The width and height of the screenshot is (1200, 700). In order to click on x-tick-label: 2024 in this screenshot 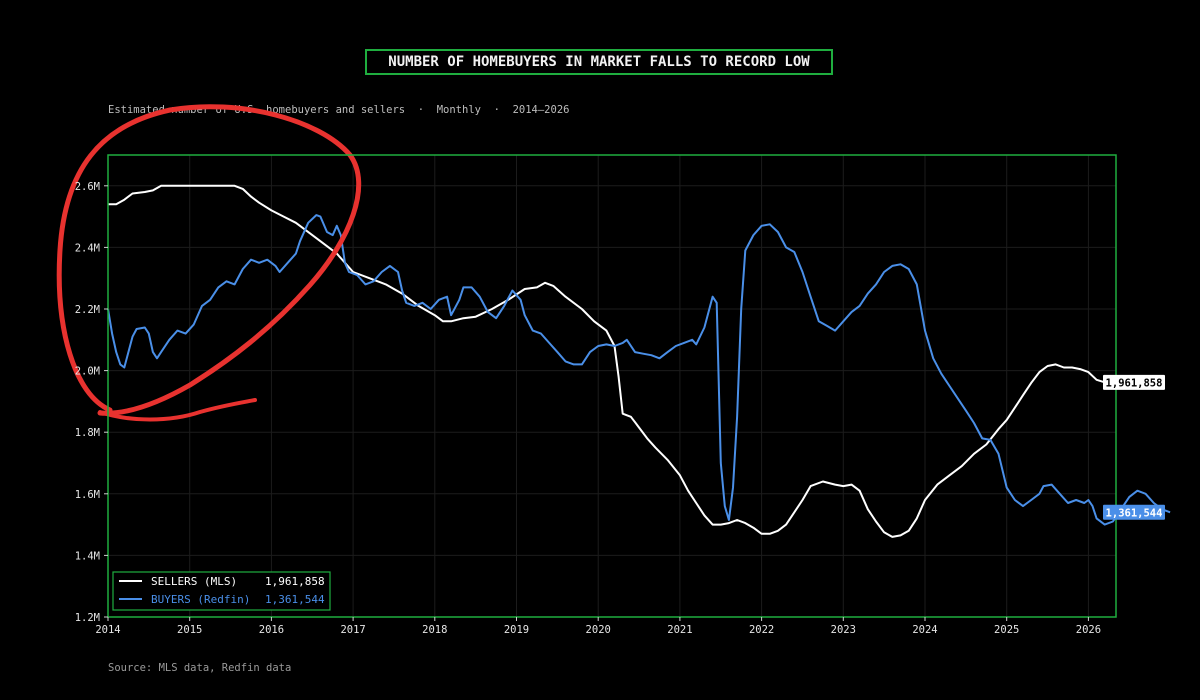, I will do `click(924, 630)`.